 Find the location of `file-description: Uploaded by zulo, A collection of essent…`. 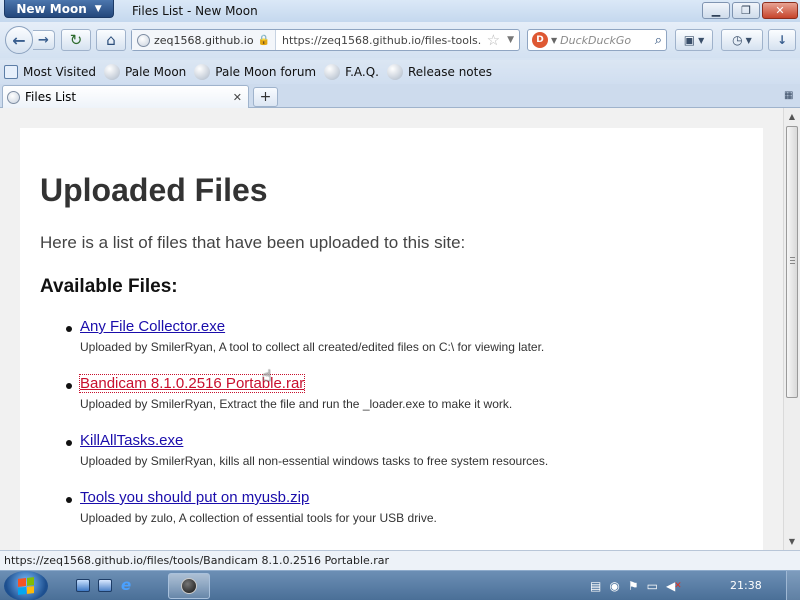

file-description: Uploaded by zulo, A collection of essent… is located at coordinates (258, 518).